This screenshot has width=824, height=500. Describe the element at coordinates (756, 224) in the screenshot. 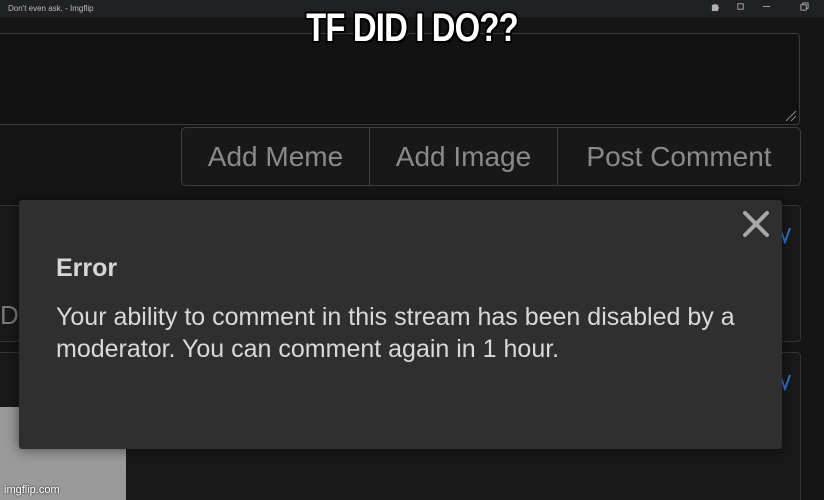

I see `close-icon` at that location.